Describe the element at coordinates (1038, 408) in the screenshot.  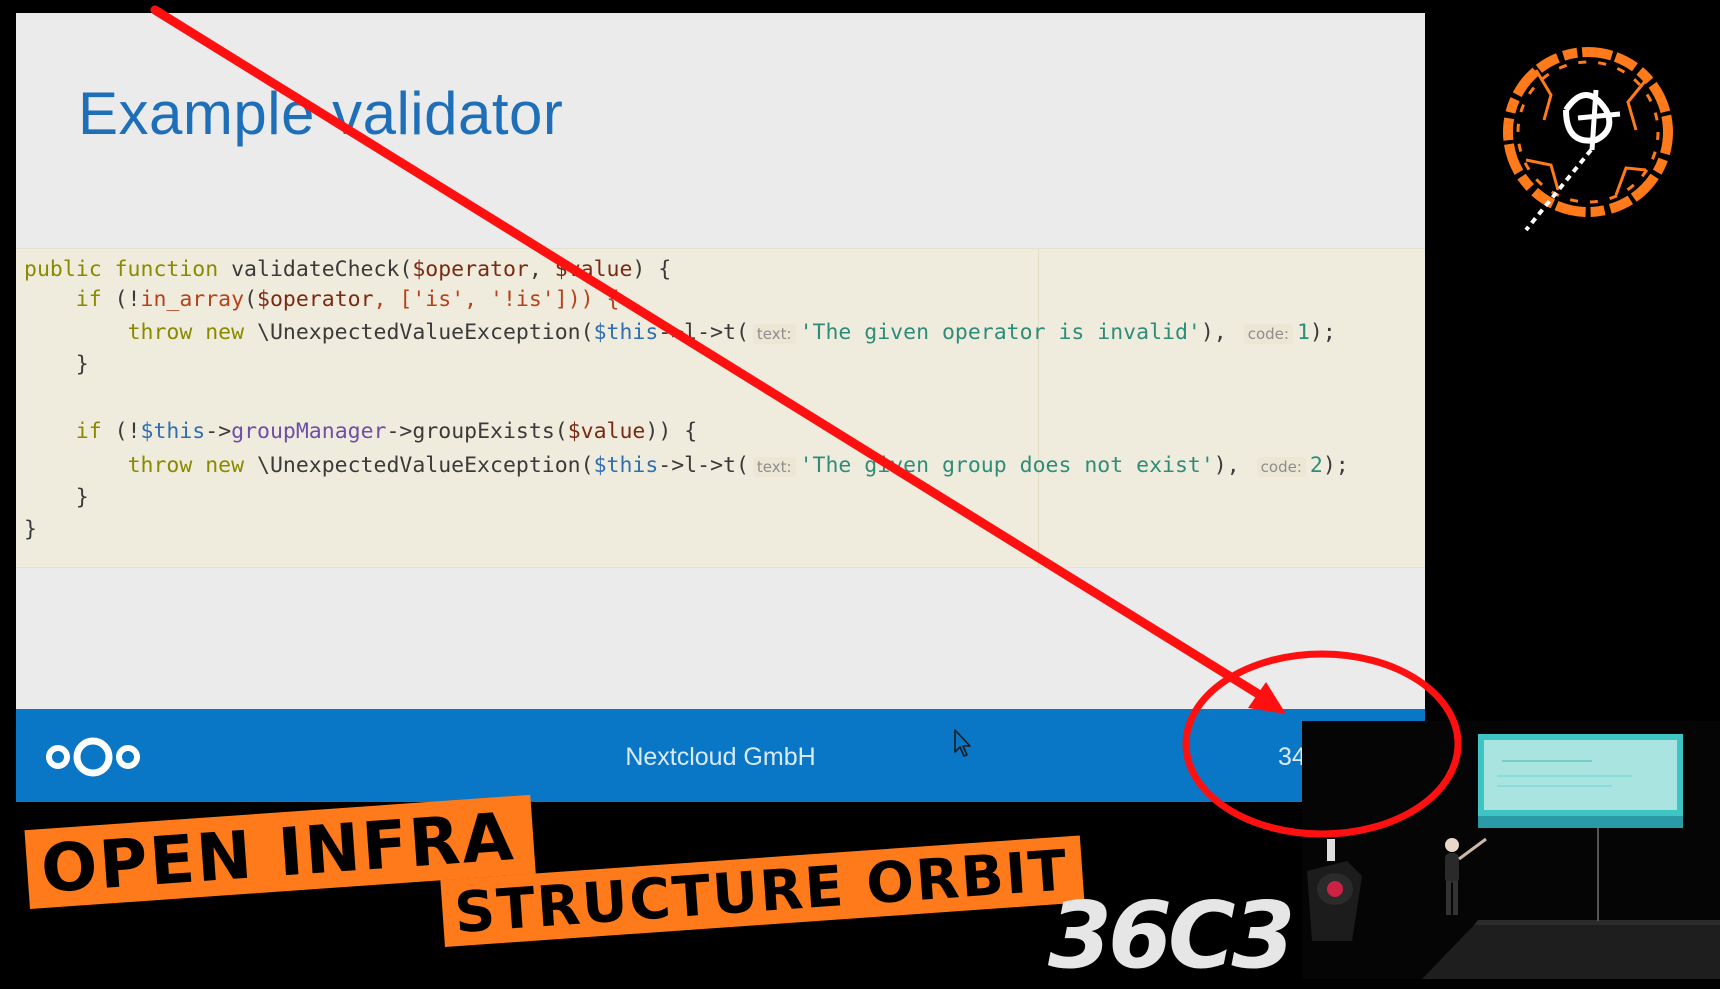
I see `code-guide-line` at that location.